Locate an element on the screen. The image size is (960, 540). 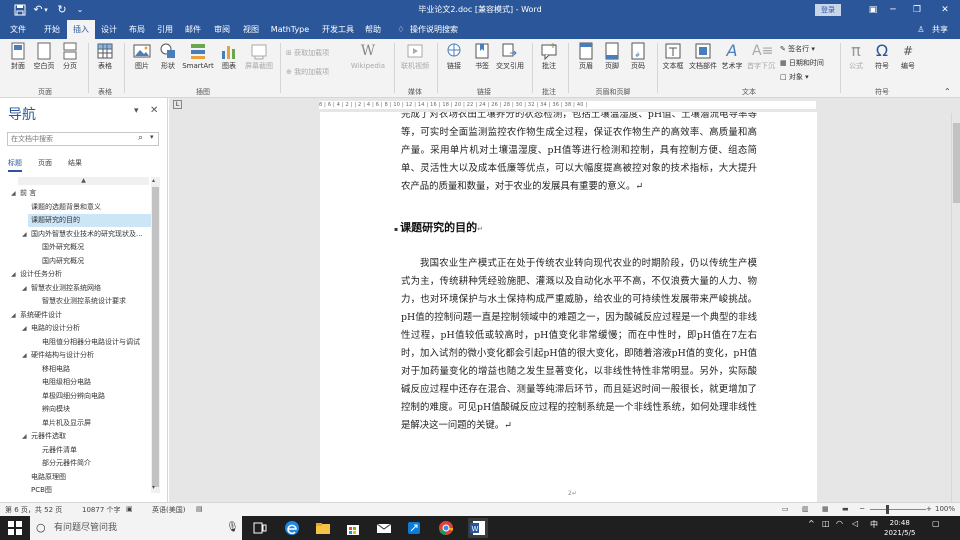
web-layout-icon: ▬ is located at coordinates (845, 509).